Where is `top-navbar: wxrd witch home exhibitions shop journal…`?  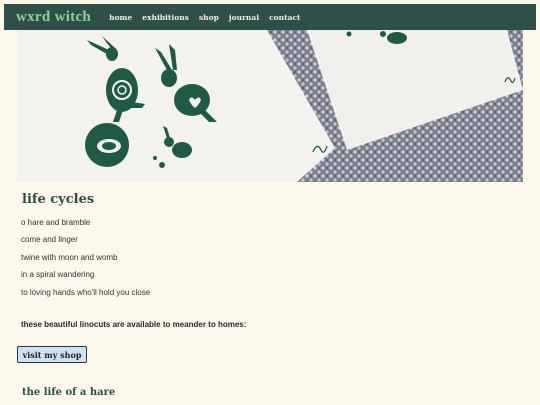 top-navbar: wxrd witch home exhibitions shop journal… is located at coordinates (270, 17).